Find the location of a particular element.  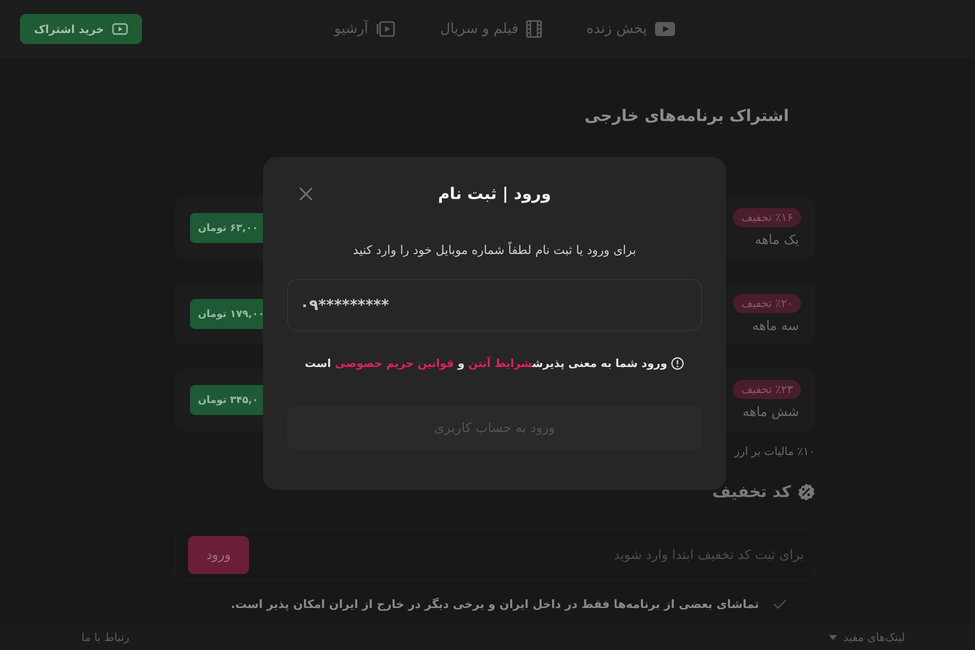

film-strip-icon is located at coordinates (534, 29).